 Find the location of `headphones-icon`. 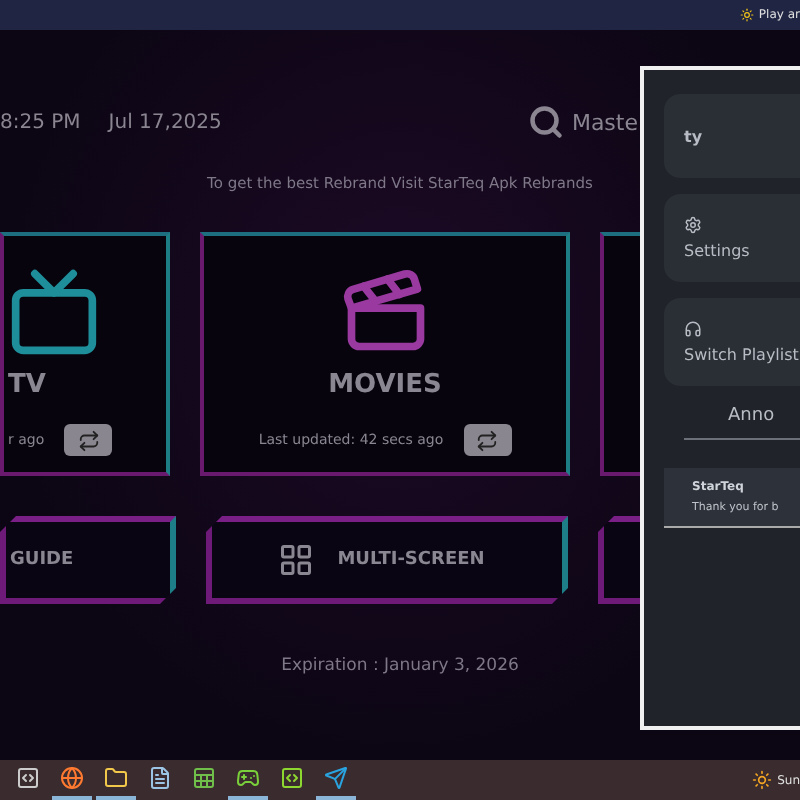

headphones-icon is located at coordinates (693, 329).